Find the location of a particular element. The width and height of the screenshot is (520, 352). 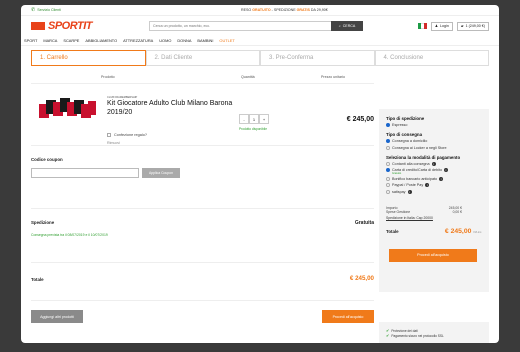

quantity-stepper: - 1 + is located at coordinates (254, 119).